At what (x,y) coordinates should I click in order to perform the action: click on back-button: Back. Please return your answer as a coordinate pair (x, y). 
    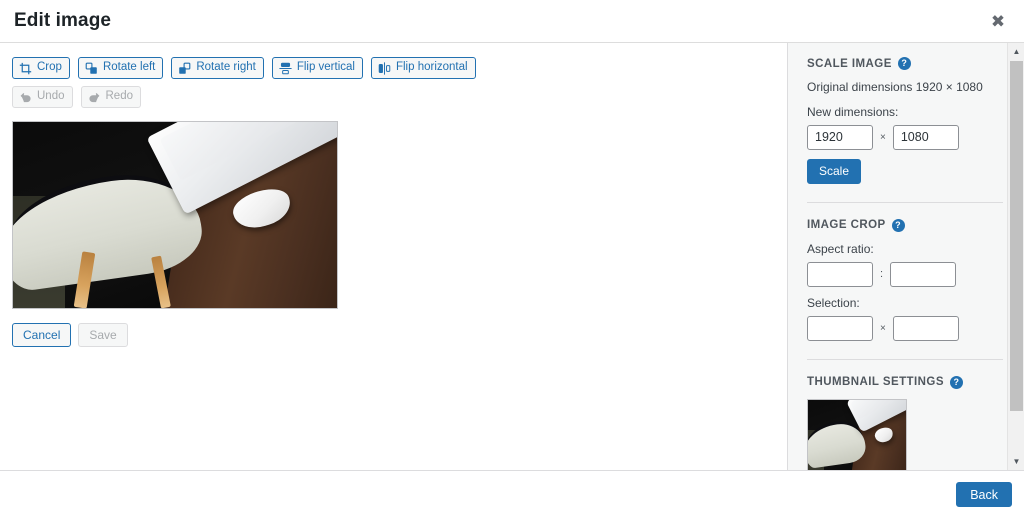
    Looking at the image, I should click on (984, 494).